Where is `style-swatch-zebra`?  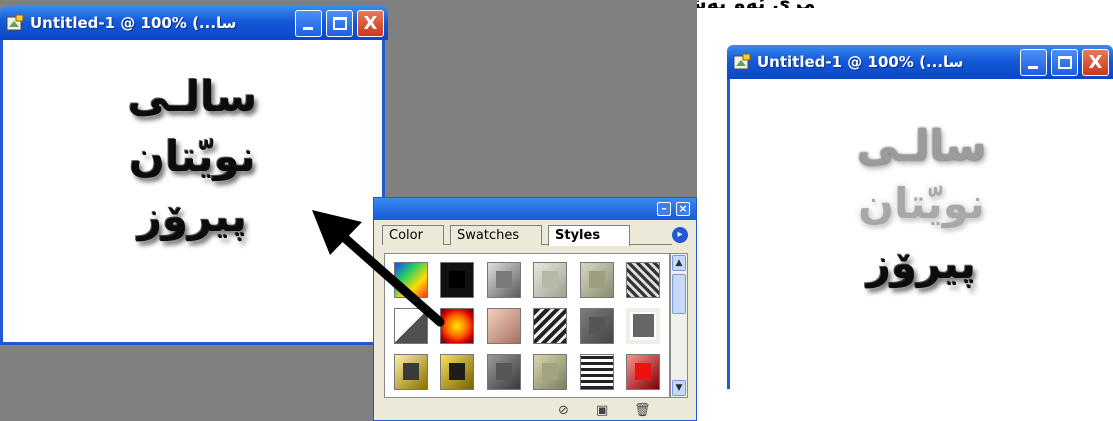 style-swatch-zebra is located at coordinates (596, 371).